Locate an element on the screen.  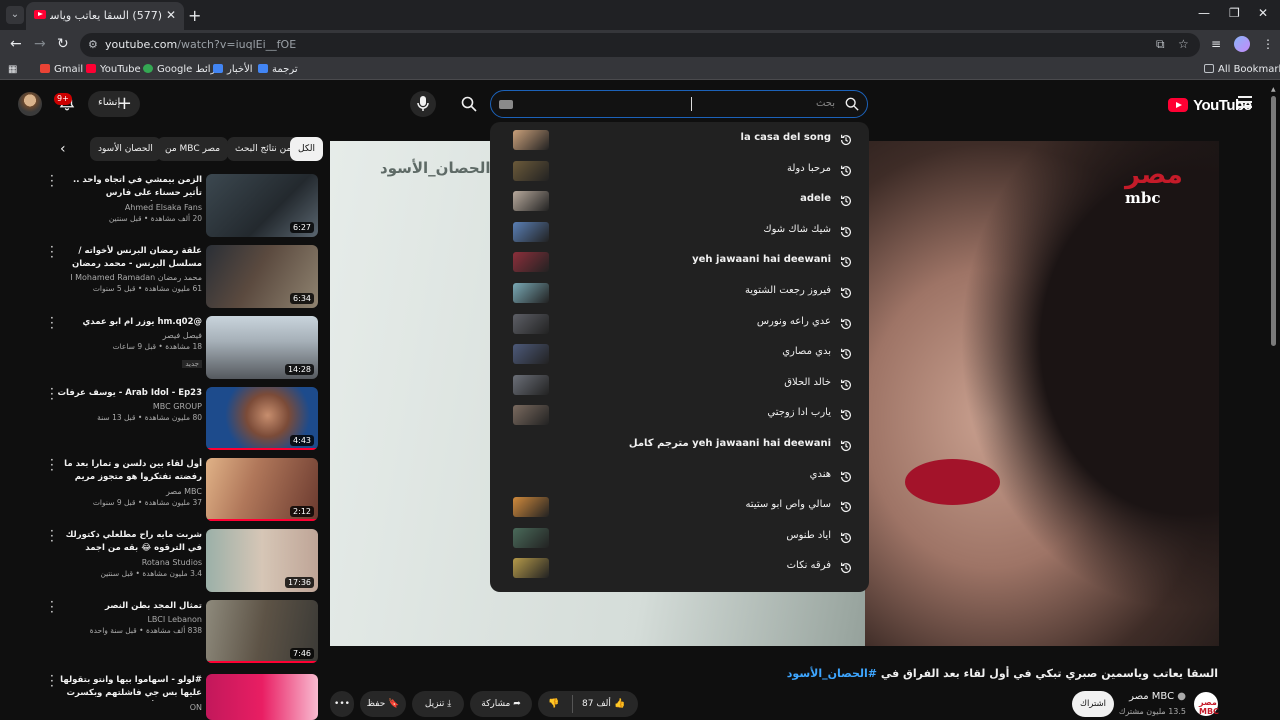
subscribe-button: اشتراك is located at coordinates (1093, 704).